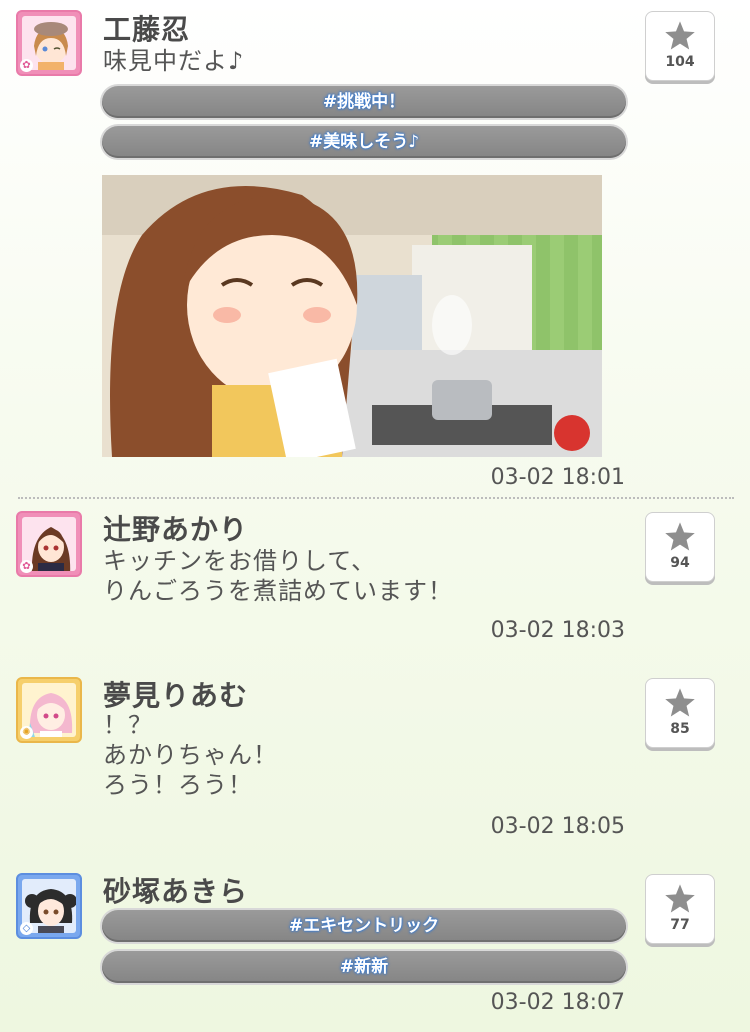 This screenshot has width=750, height=1032. Describe the element at coordinates (278, 576) in the screenshot. I see `post-message: キッチンをお借りして、 りんごろうを煮詰めています！` at that location.